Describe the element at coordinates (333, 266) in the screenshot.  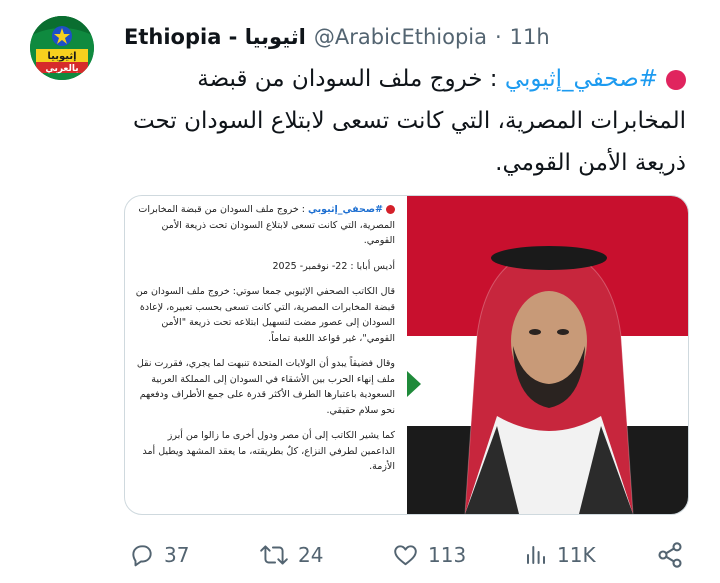
I see `article-dateline: أديس أبابا : 22- نوفمبر- 2025` at that location.